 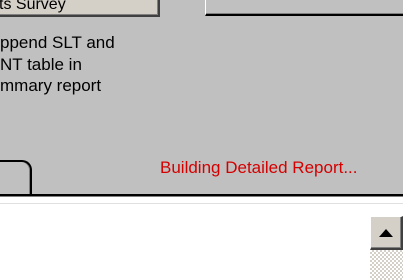 I want to click on survey-button: ts Survey, so click(x=80, y=8).